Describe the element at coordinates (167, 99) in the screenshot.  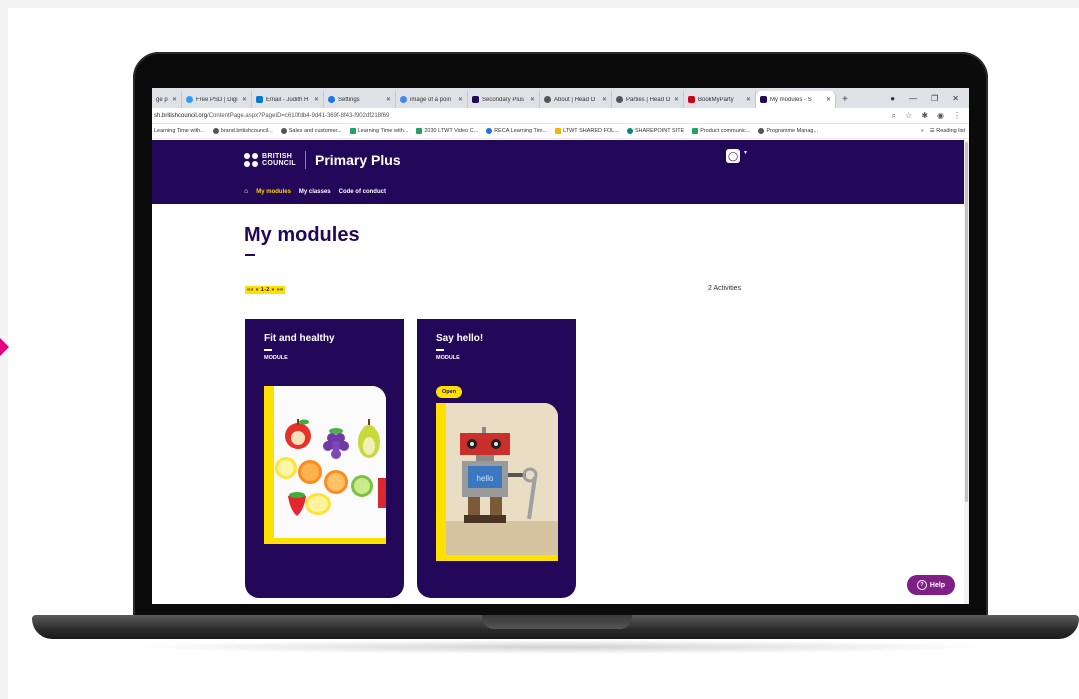
I see `browser-tab: ge p ✕` at that location.